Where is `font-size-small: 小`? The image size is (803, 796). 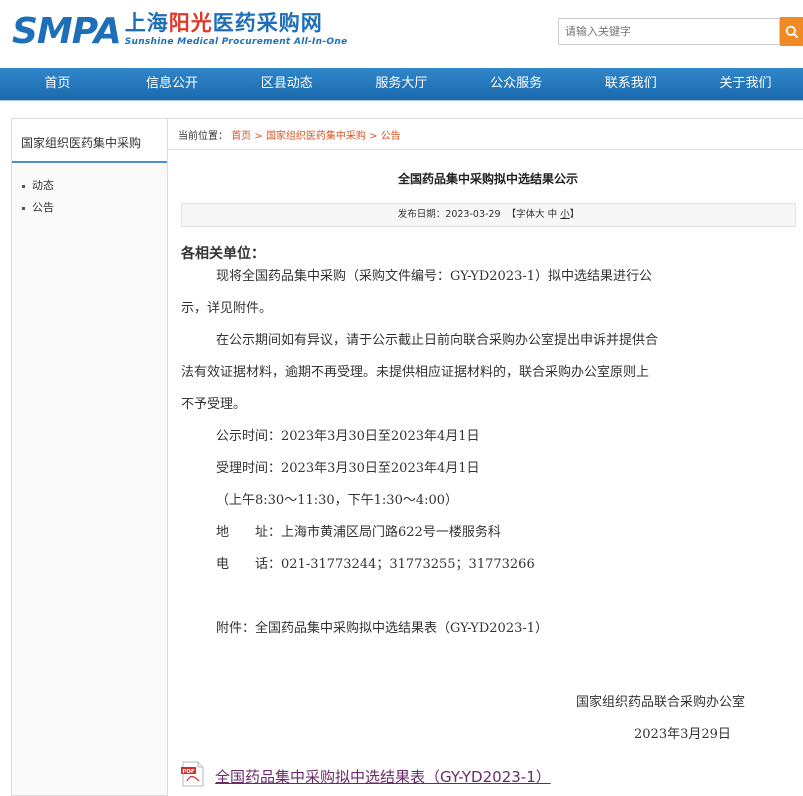
font-size-small: 小 is located at coordinates (565, 214).